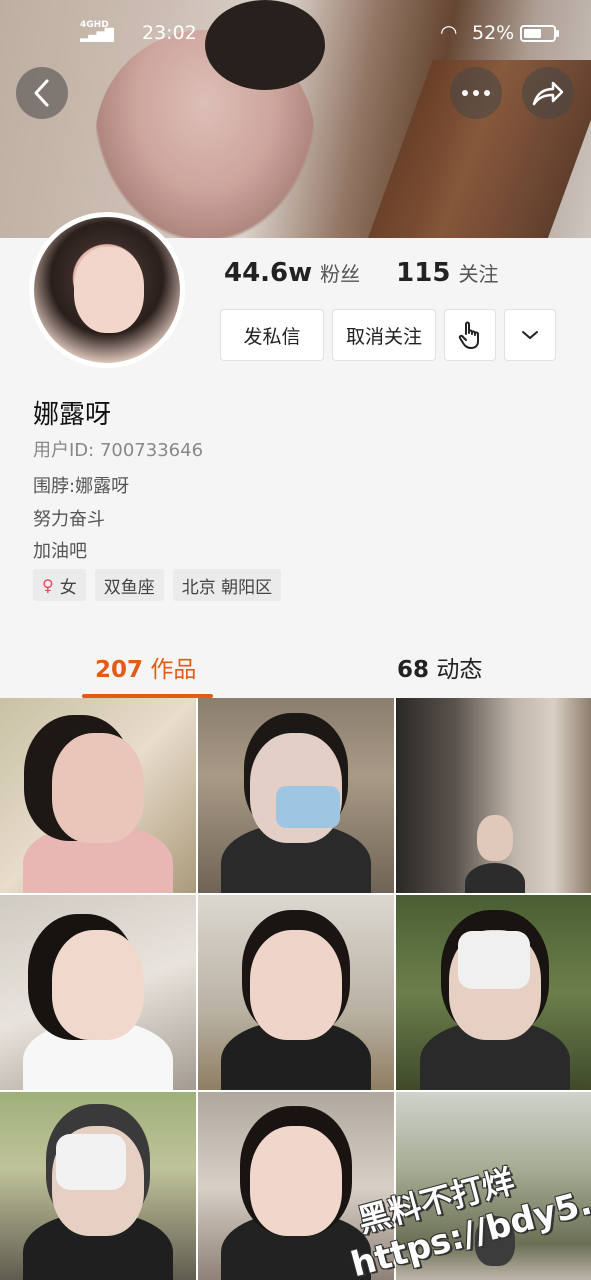 Image resolution: width=591 pixels, height=1280 pixels. Describe the element at coordinates (118, 450) in the screenshot. I see `user-id: 用户ID: 700733646` at that location.